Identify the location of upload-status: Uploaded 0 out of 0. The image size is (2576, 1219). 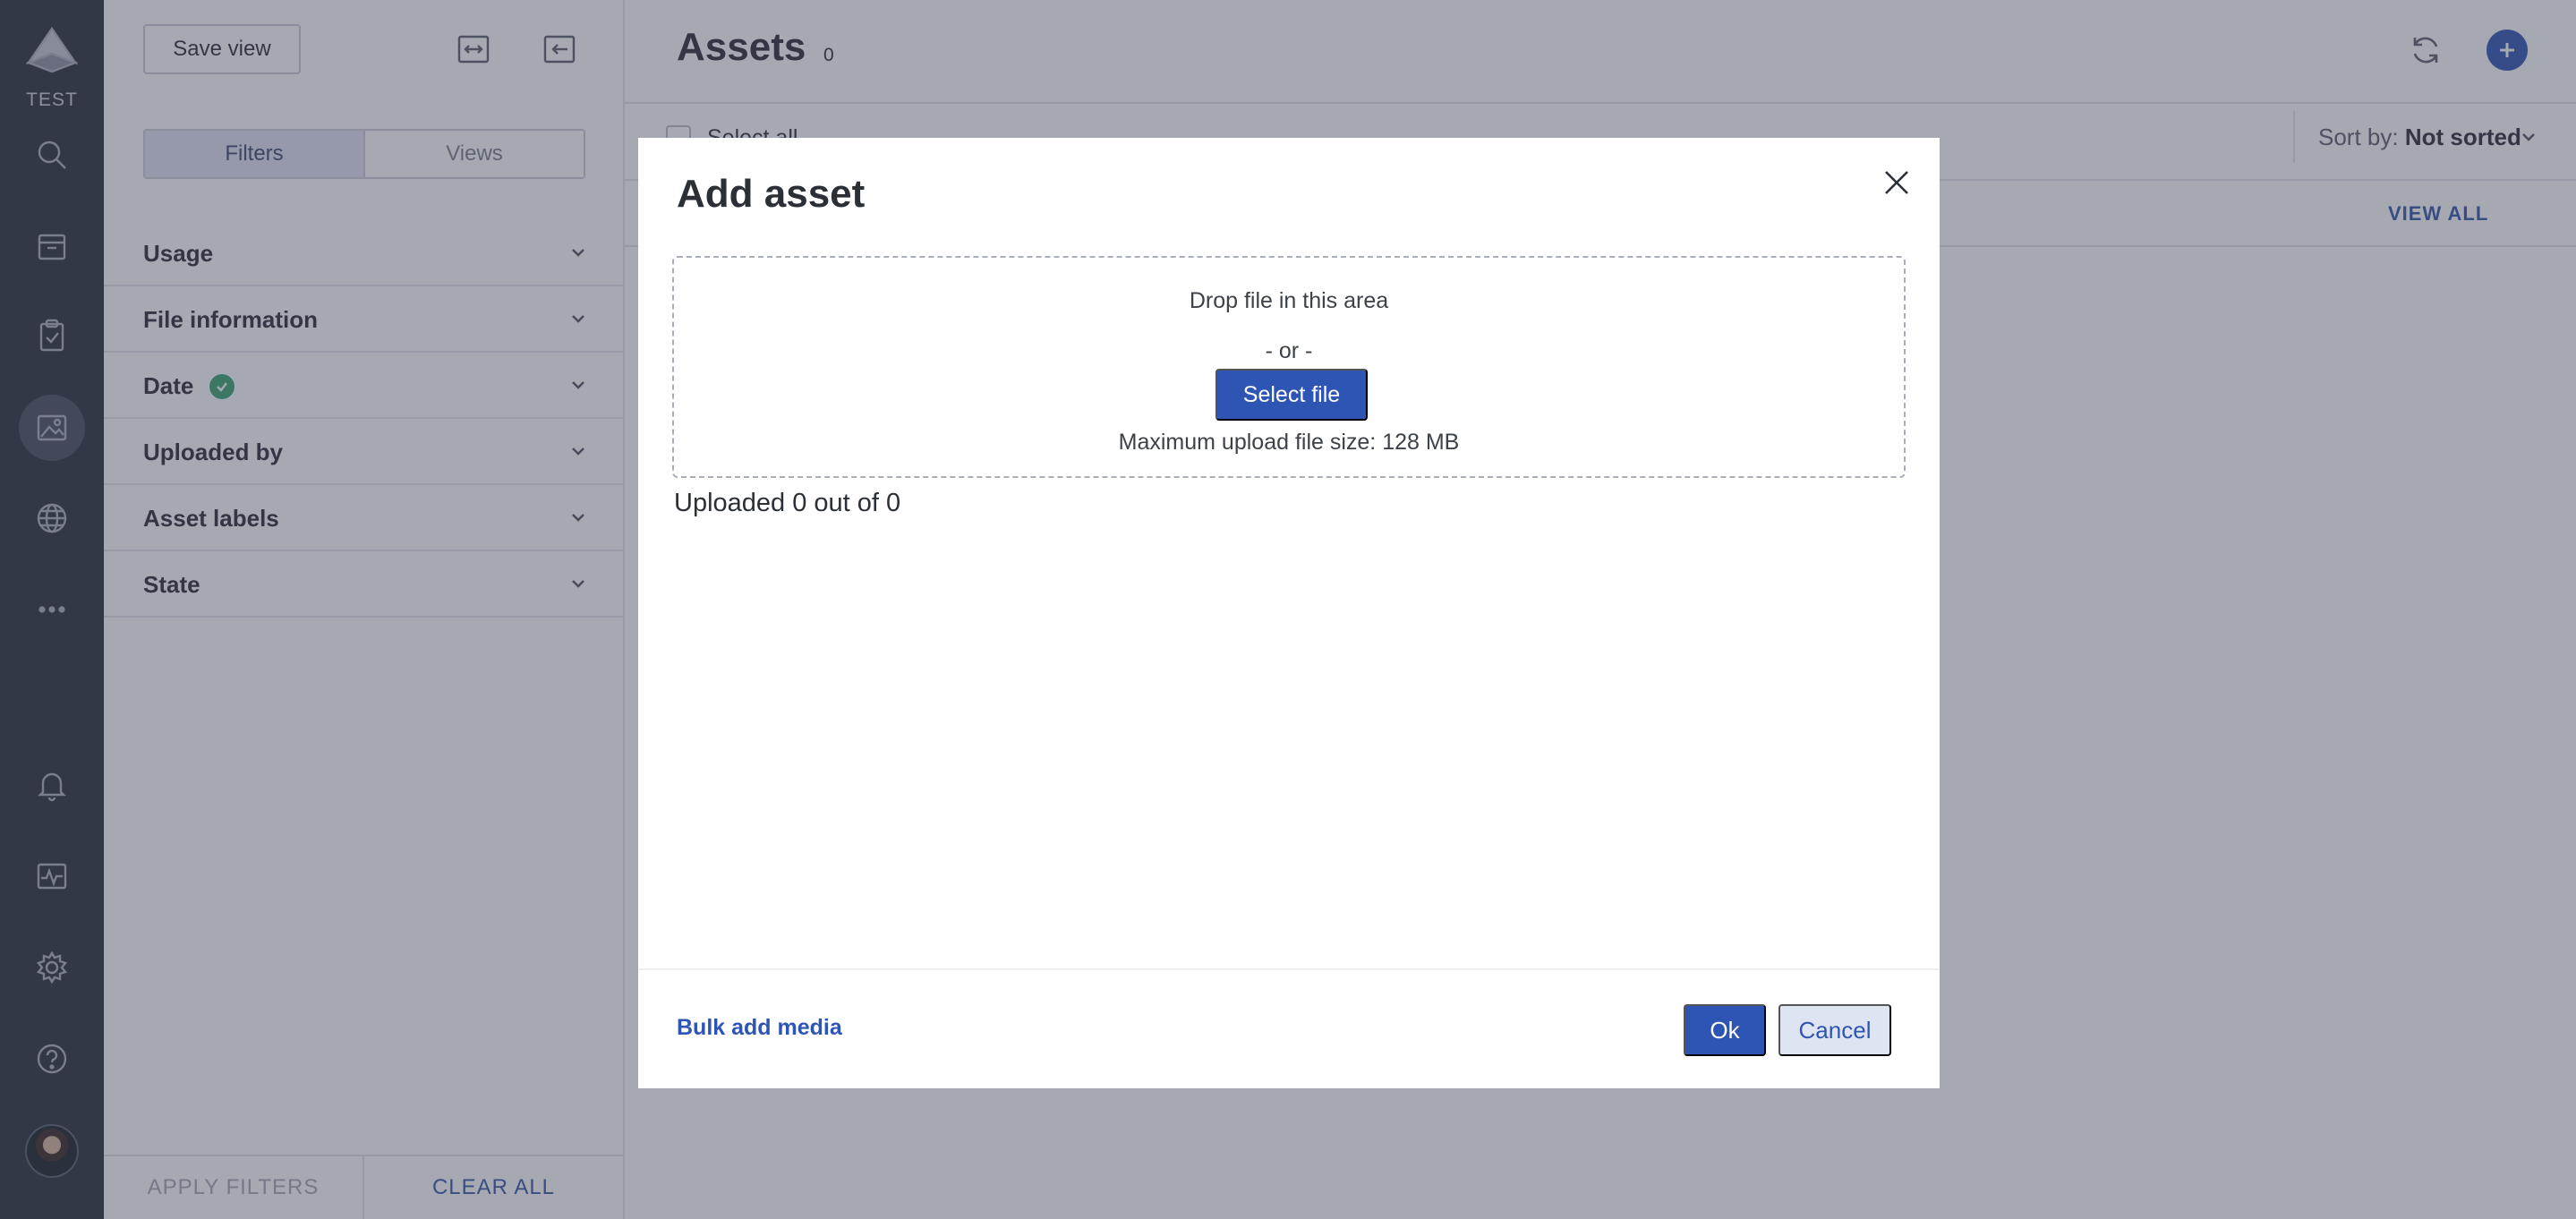
(787, 503).